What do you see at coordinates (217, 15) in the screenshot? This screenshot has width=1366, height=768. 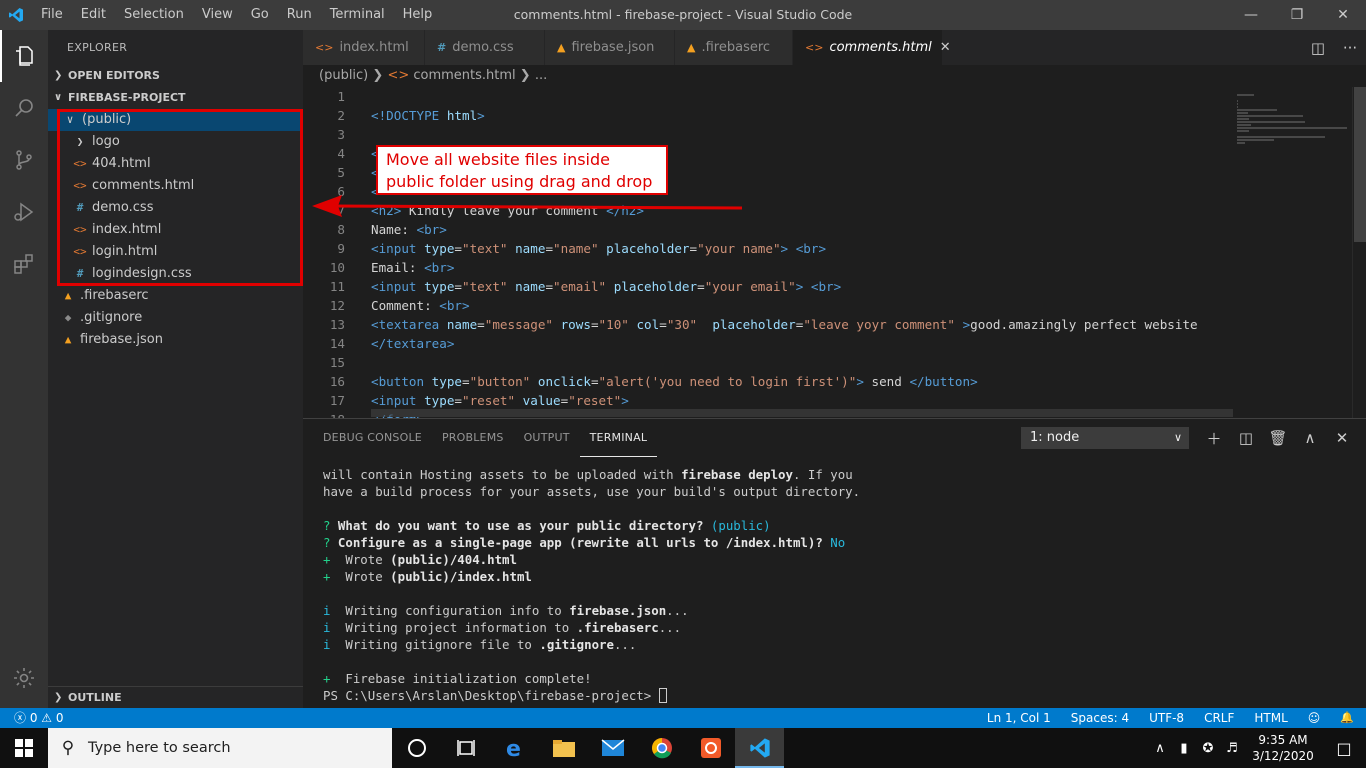 I see `menu-item-view: View` at bounding box center [217, 15].